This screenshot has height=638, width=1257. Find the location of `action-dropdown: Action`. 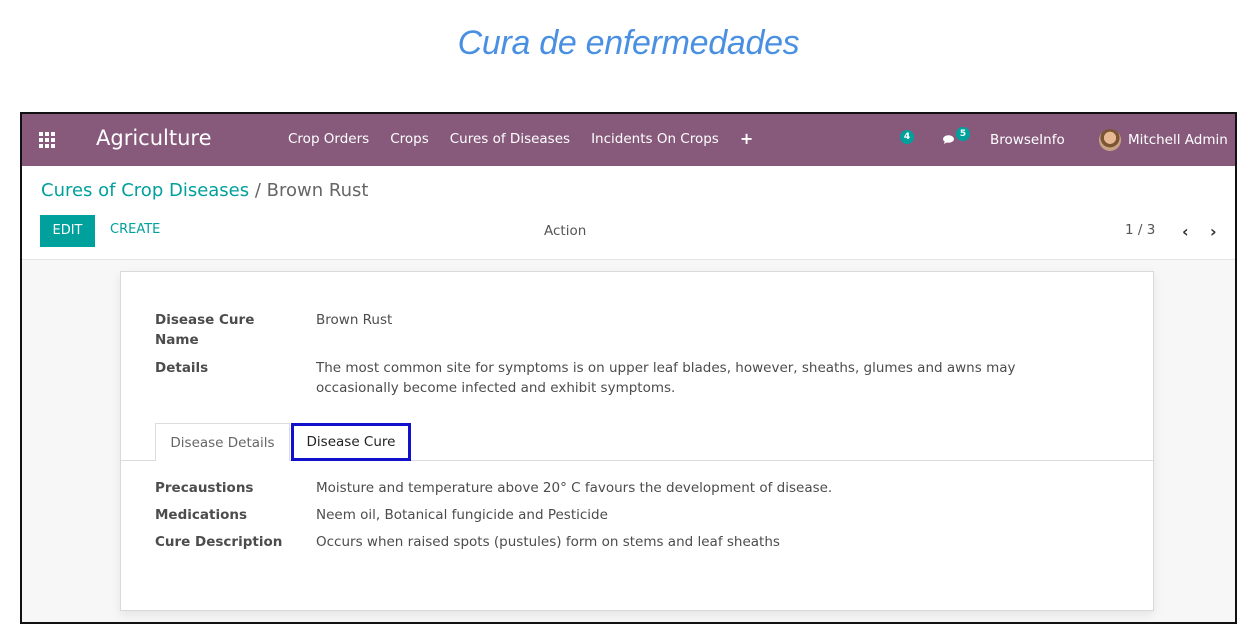

action-dropdown: Action is located at coordinates (565, 231).